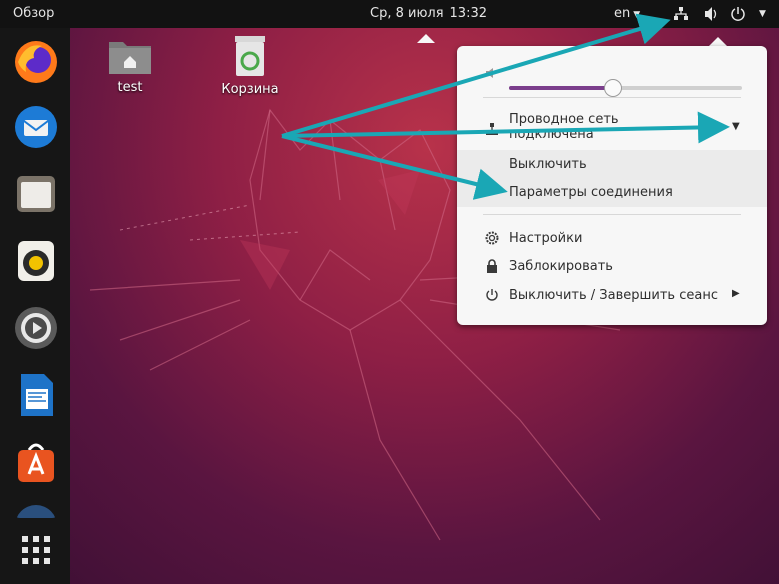 The image size is (779, 584). I want to click on arrow-to-network-chevron, so click(505, 127).